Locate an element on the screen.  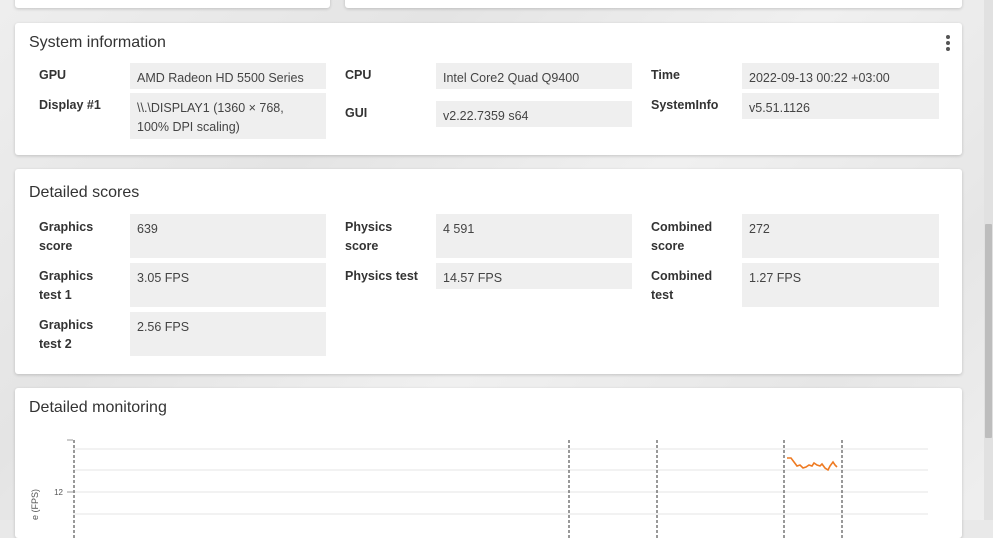
systeminfo-label: SystemInfo is located at coordinates (685, 105).